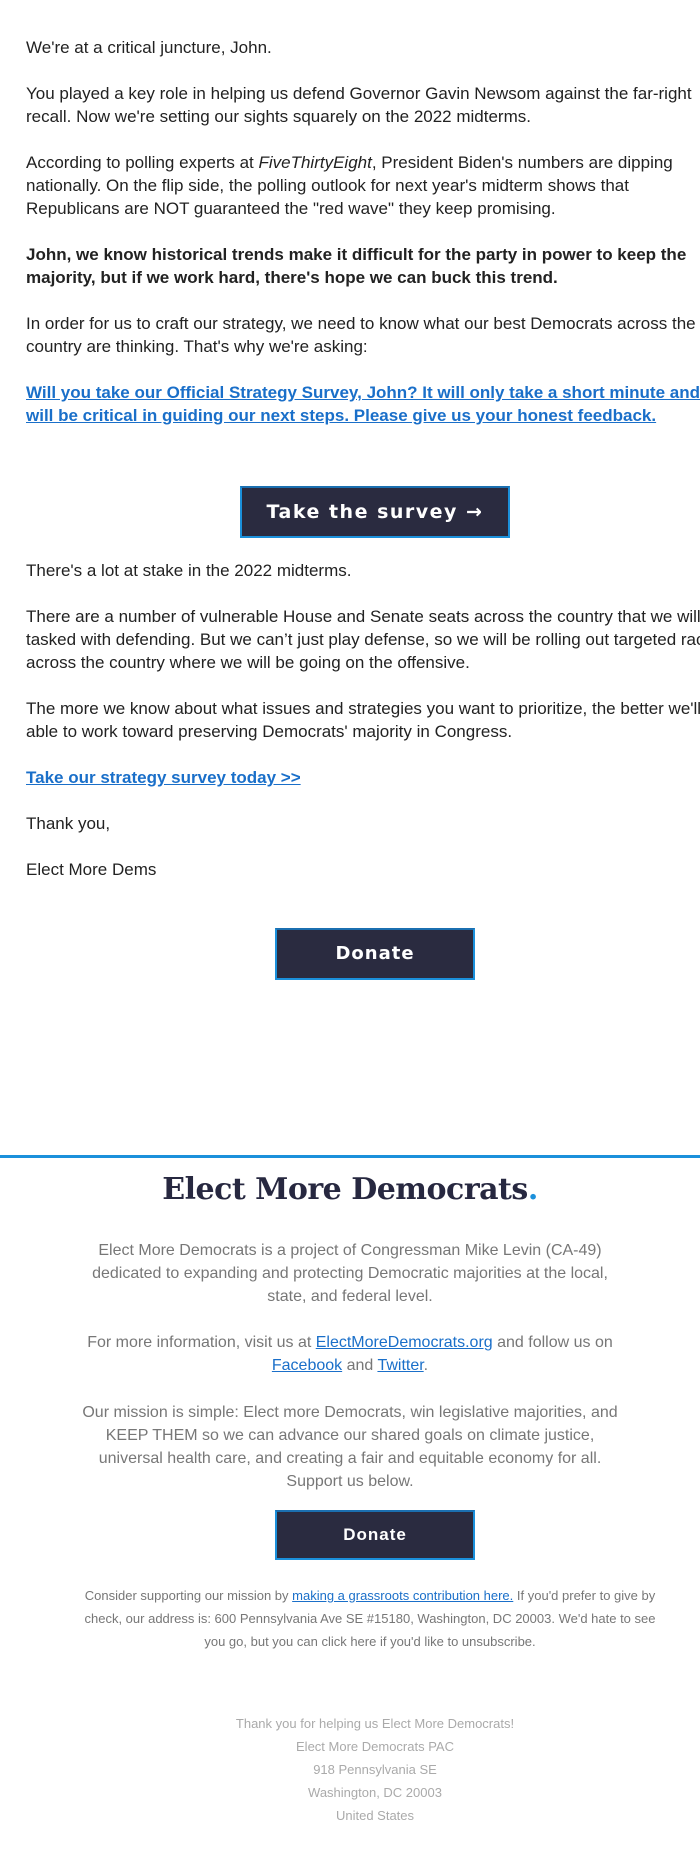  I want to click on footer-brand-logo: Elect More Democrats., so click(350, 1189).